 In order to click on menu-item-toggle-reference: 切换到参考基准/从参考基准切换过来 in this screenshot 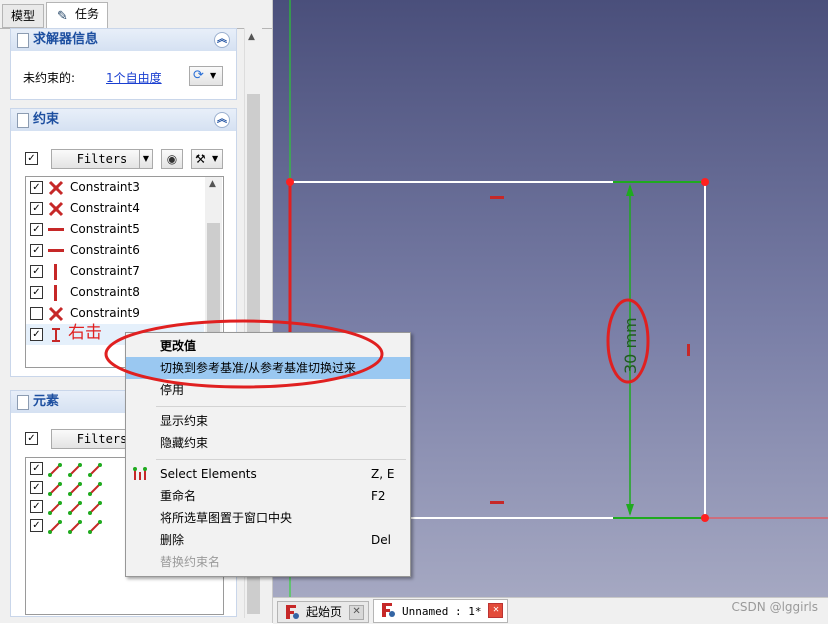, I will do `click(268, 368)`.